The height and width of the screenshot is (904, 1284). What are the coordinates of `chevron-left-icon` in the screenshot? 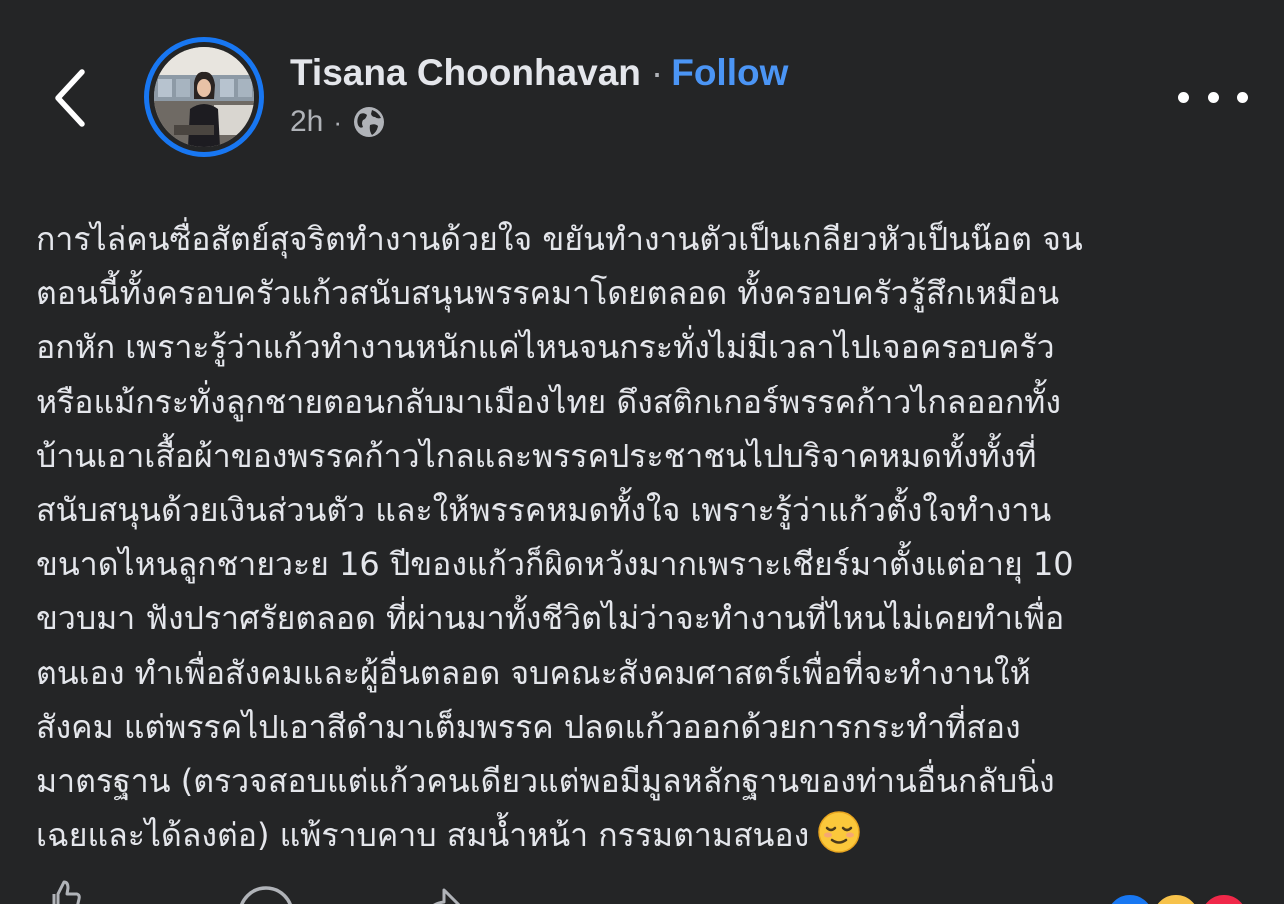 It's located at (70, 98).